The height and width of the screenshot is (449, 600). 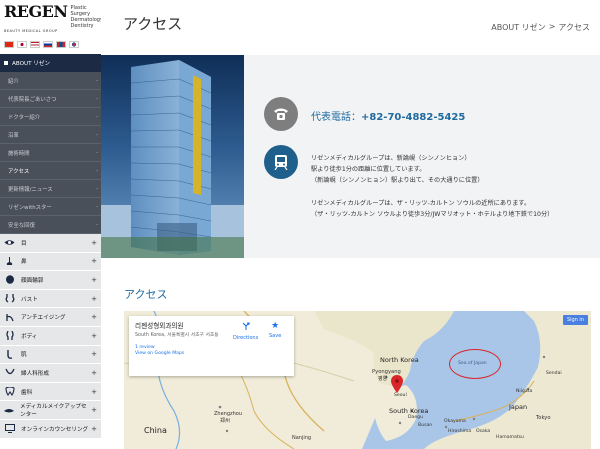 What do you see at coordinates (15, 242) in the screenshot?
I see `category-left: 目` at bounding box center [15, 242].